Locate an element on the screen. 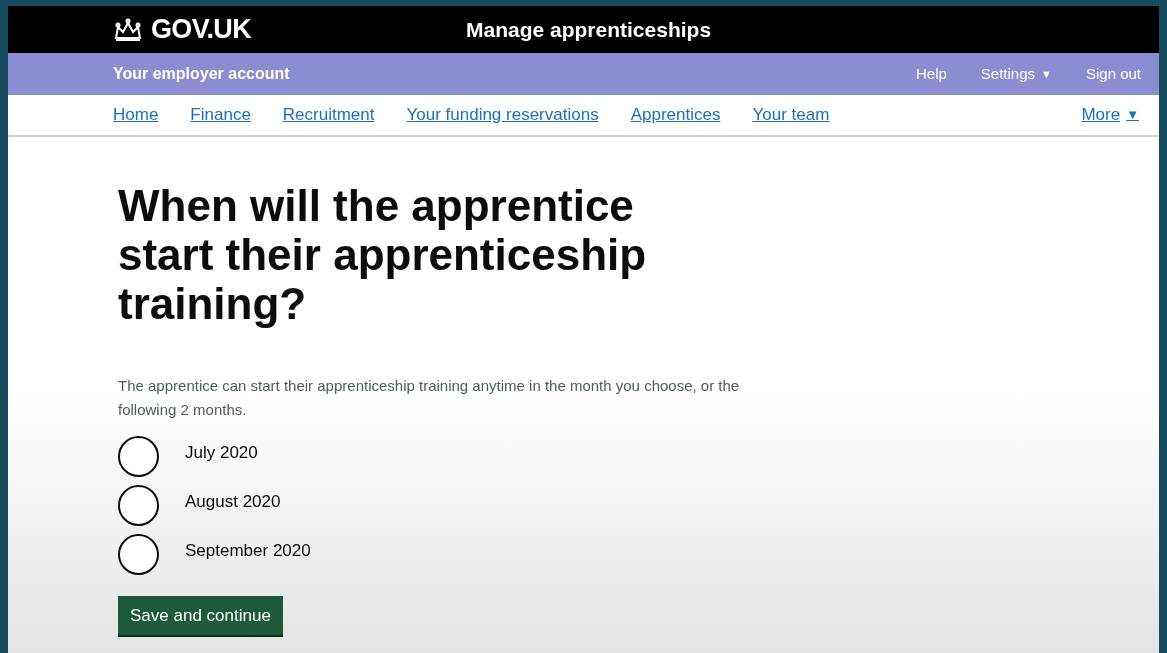 Image resolution: width=1167 pixels, height=653 pixels. service-name: Manage apprenticeships is located at coordinates (589, 29).